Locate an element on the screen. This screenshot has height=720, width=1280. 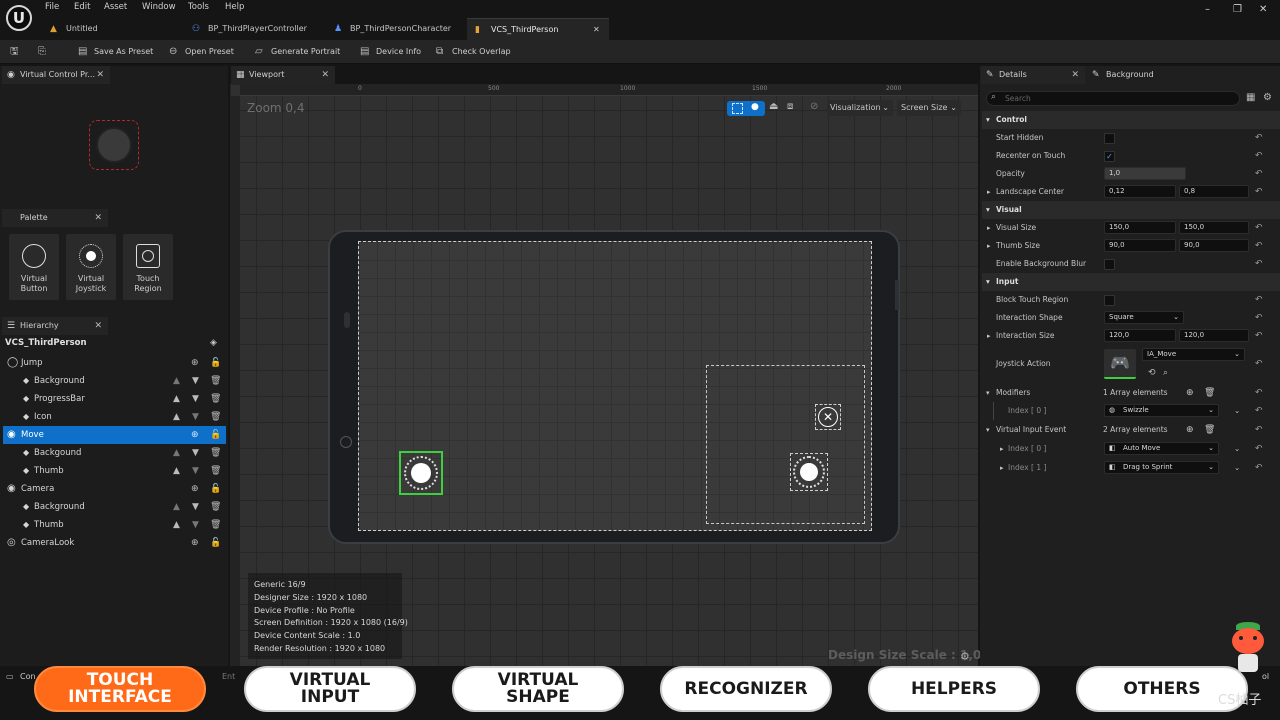
camera-joystick-bounds is located at coordinates (809, 472).